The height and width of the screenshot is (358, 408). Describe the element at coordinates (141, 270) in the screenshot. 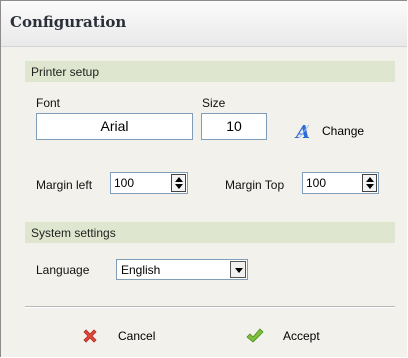

I see `language-value: English` at that location.